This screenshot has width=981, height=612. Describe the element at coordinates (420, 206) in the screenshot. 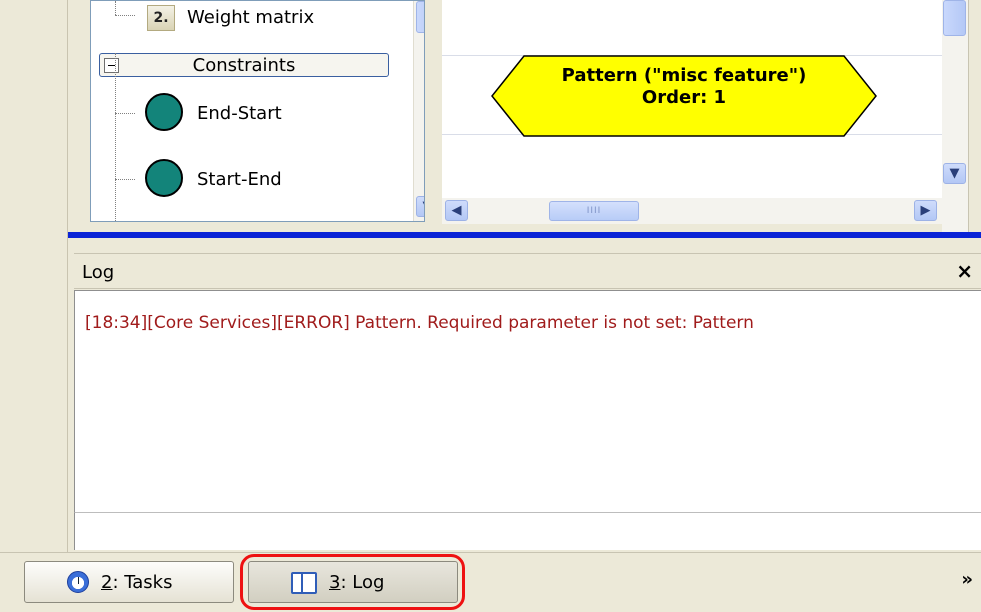

I see `tree-scroll-down-button: ▼` at that location.